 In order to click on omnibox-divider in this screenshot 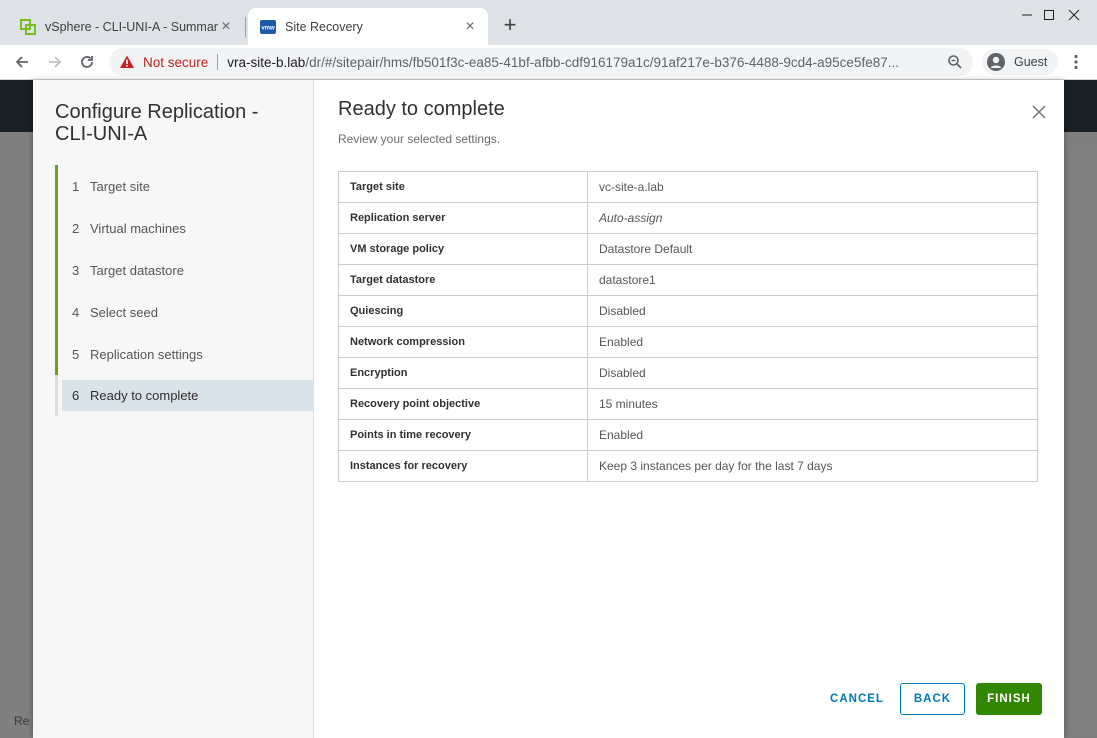, I will do `click(218, 62)`.